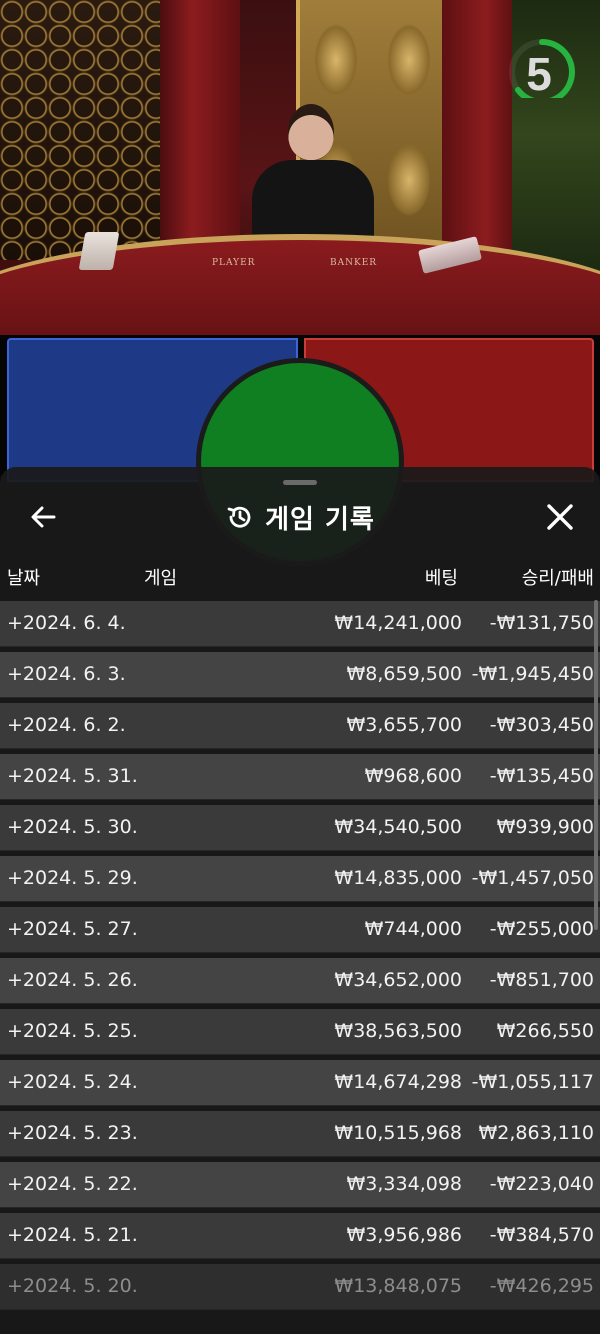 This screenshot has height=1334, width=600. What do you see at coordinates (300, 777) in the screenshot?
I see `history-row: +2024. 5. 31. ₩968,600 -₩135,450` at bounding box center [300, 777].